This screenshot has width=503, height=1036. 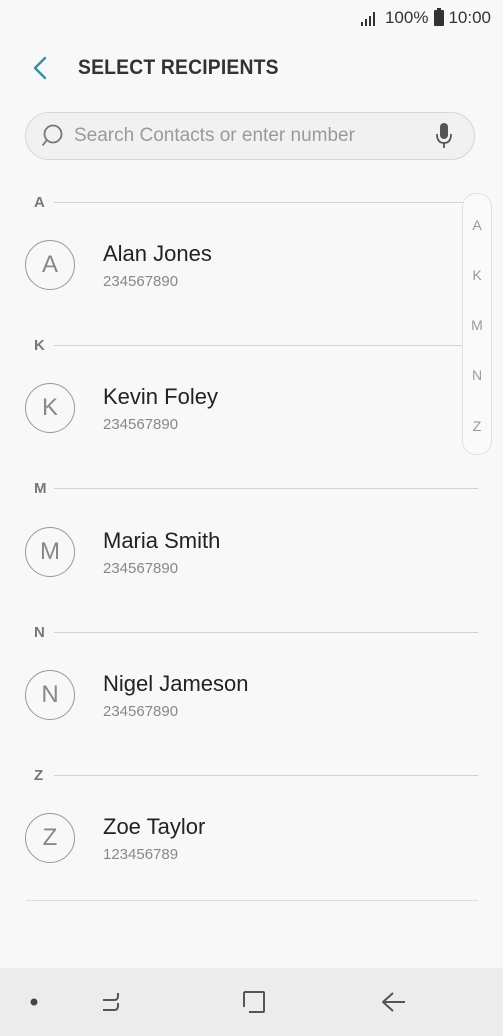 I want to click on back-icon, so click(x=40, y=68).